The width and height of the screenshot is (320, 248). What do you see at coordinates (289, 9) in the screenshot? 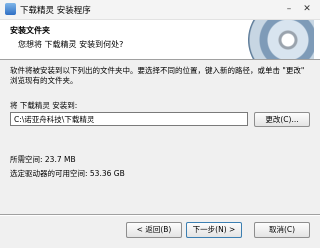
I see `minimize-icon: –` at bounding box center [289, 9].